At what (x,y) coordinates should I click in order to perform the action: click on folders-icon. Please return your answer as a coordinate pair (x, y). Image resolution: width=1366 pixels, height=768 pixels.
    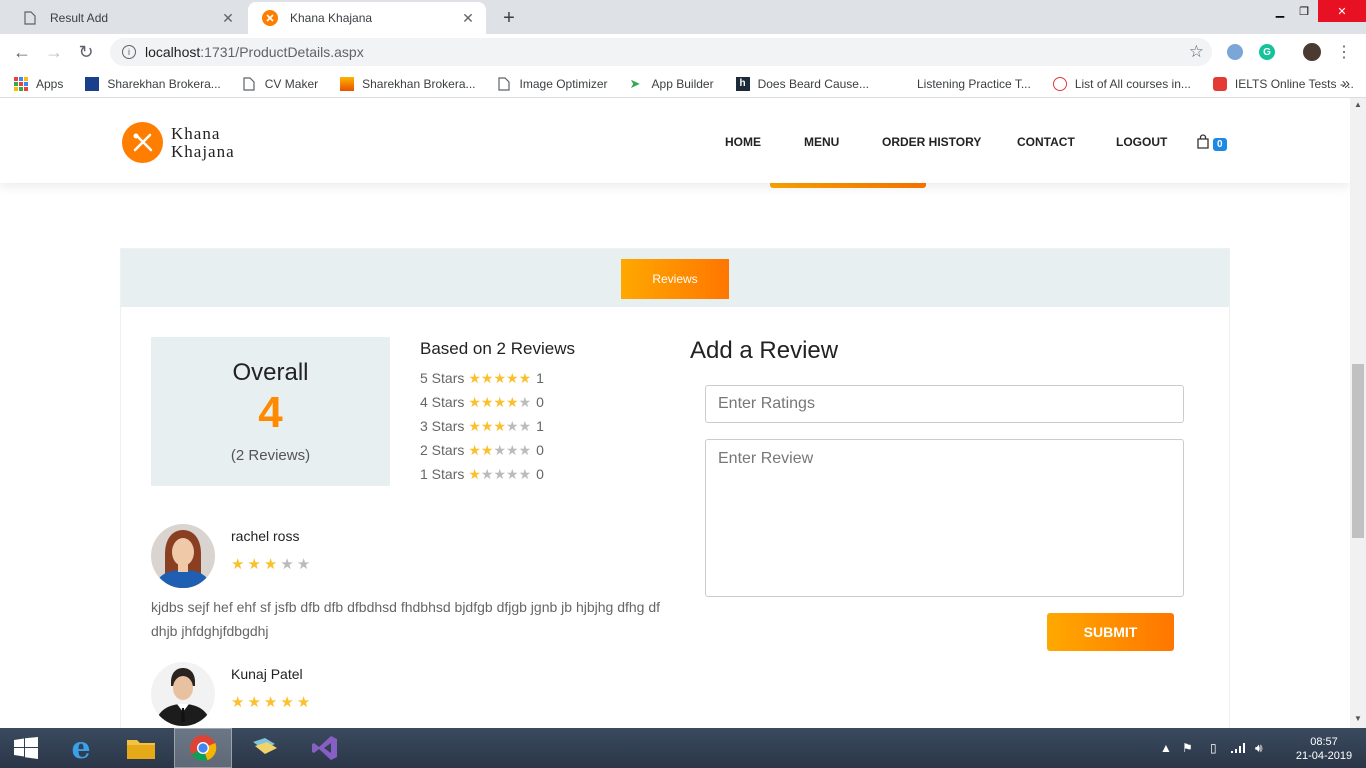
    Looking at the image, I should click on (265, 748).